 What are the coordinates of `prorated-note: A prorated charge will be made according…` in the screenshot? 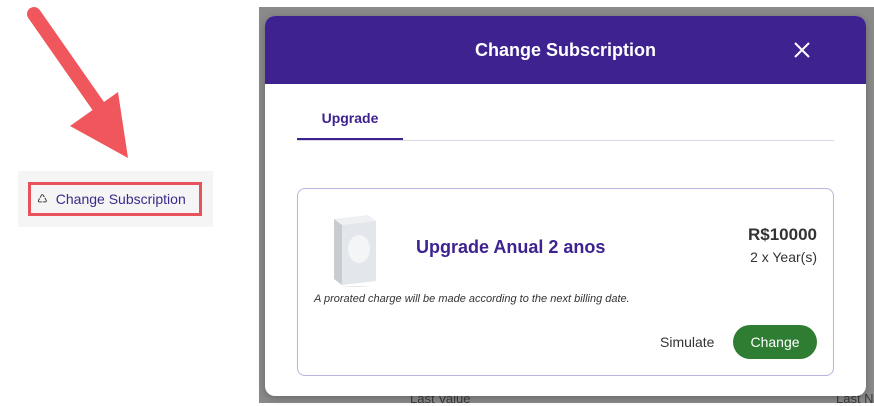 It's located at (472, 299).